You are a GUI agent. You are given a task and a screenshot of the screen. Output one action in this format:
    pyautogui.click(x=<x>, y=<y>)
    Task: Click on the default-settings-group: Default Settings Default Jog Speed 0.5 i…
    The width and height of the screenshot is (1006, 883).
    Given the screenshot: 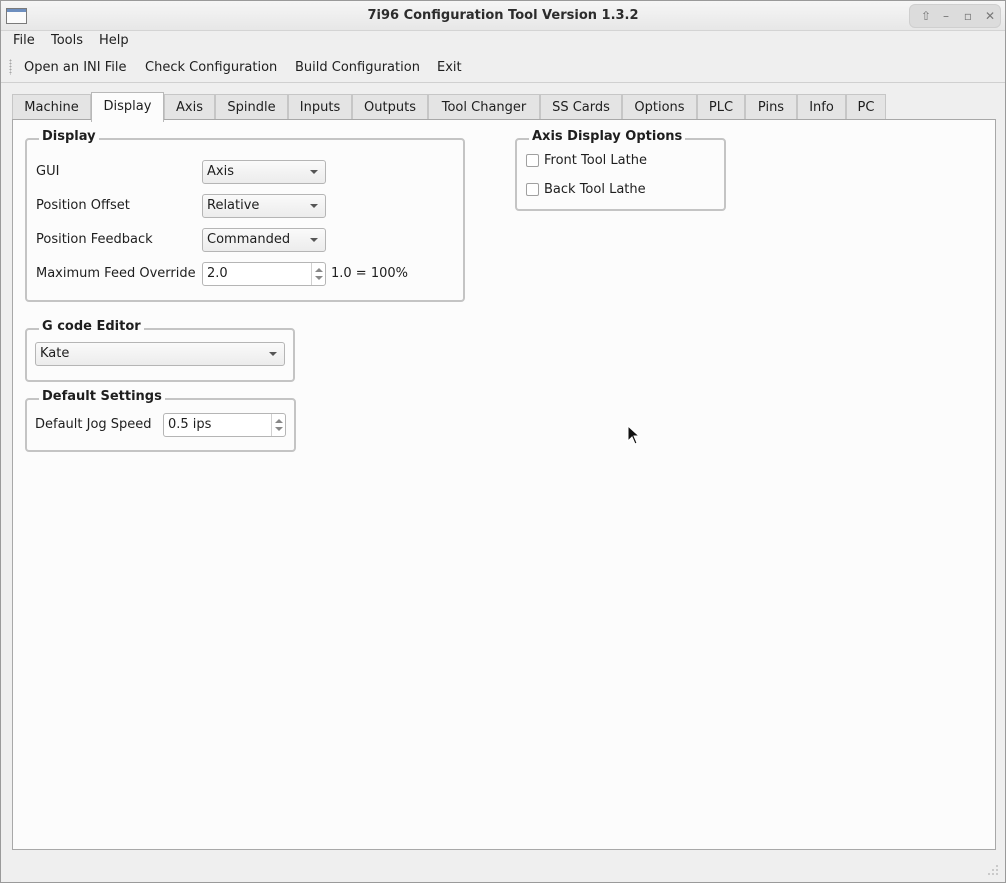 What is the action you would take?
    pyautogui.click(x=160, y=420)
    